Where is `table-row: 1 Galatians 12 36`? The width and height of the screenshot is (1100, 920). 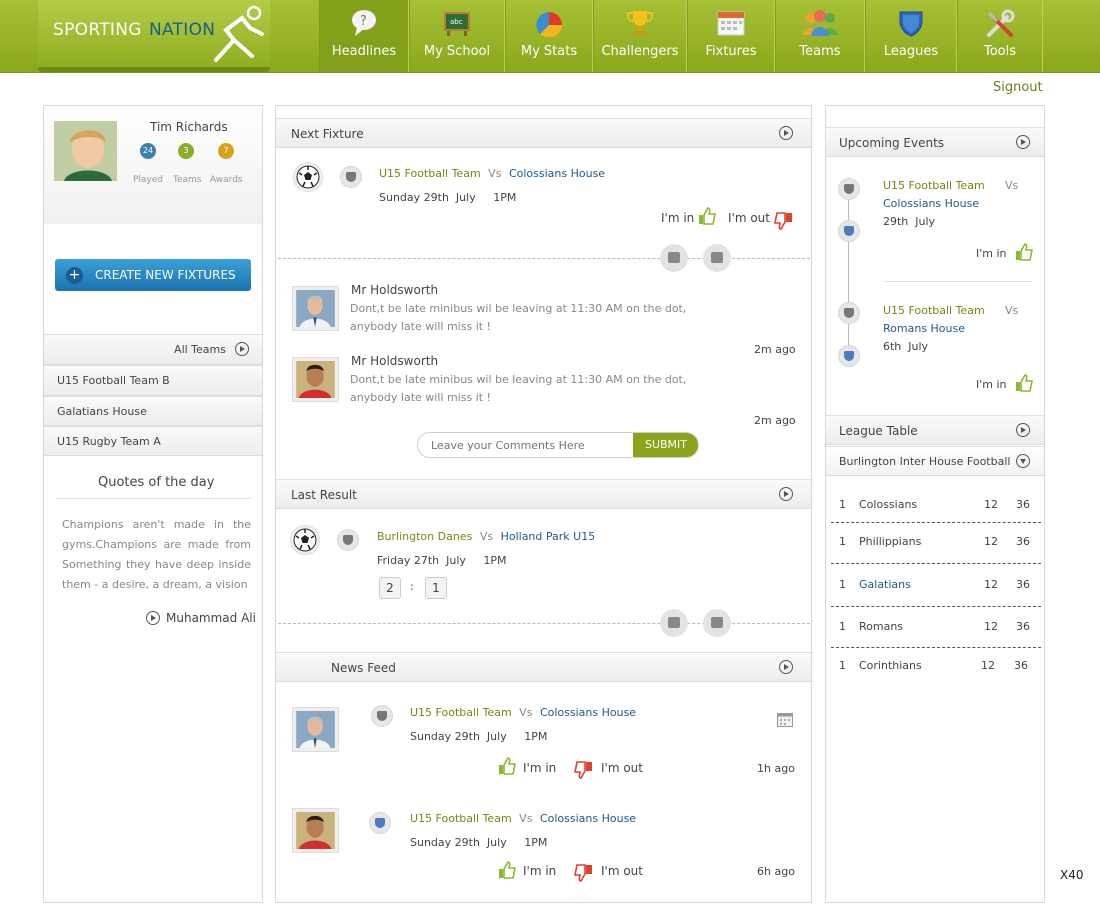 table-row: 1 Galatians 12 36 is located at coordinates (935, 585).